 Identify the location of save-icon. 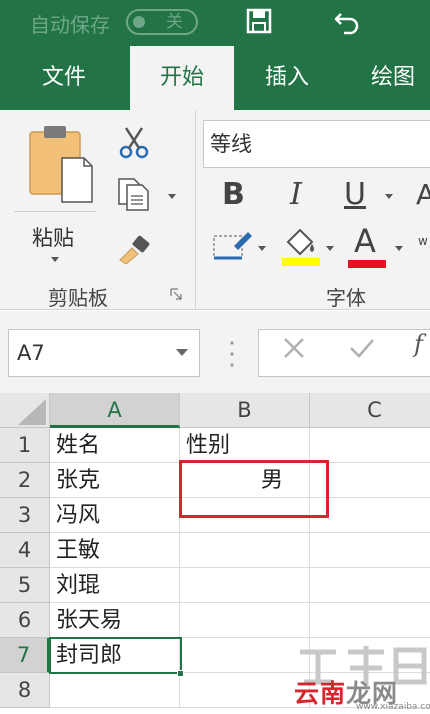
(259, 21).